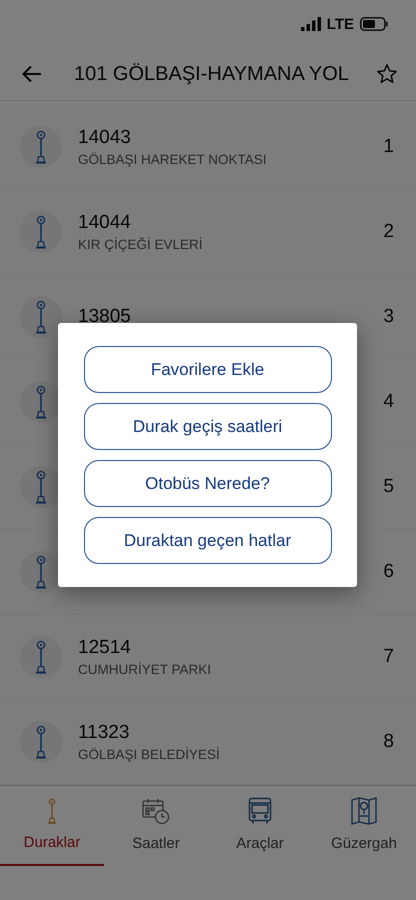 This screenshot has width=416, height=900. I want to click on stop-order: 8, so click(388, 741).